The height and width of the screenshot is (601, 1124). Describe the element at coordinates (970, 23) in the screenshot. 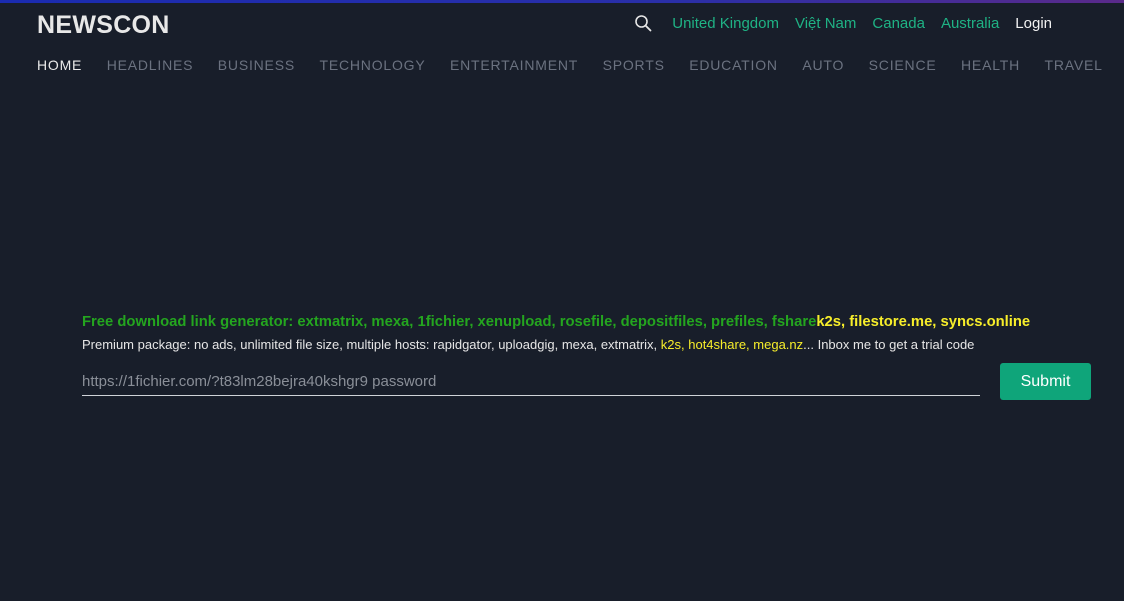

I see `country-link-australia: Australia` at that location.